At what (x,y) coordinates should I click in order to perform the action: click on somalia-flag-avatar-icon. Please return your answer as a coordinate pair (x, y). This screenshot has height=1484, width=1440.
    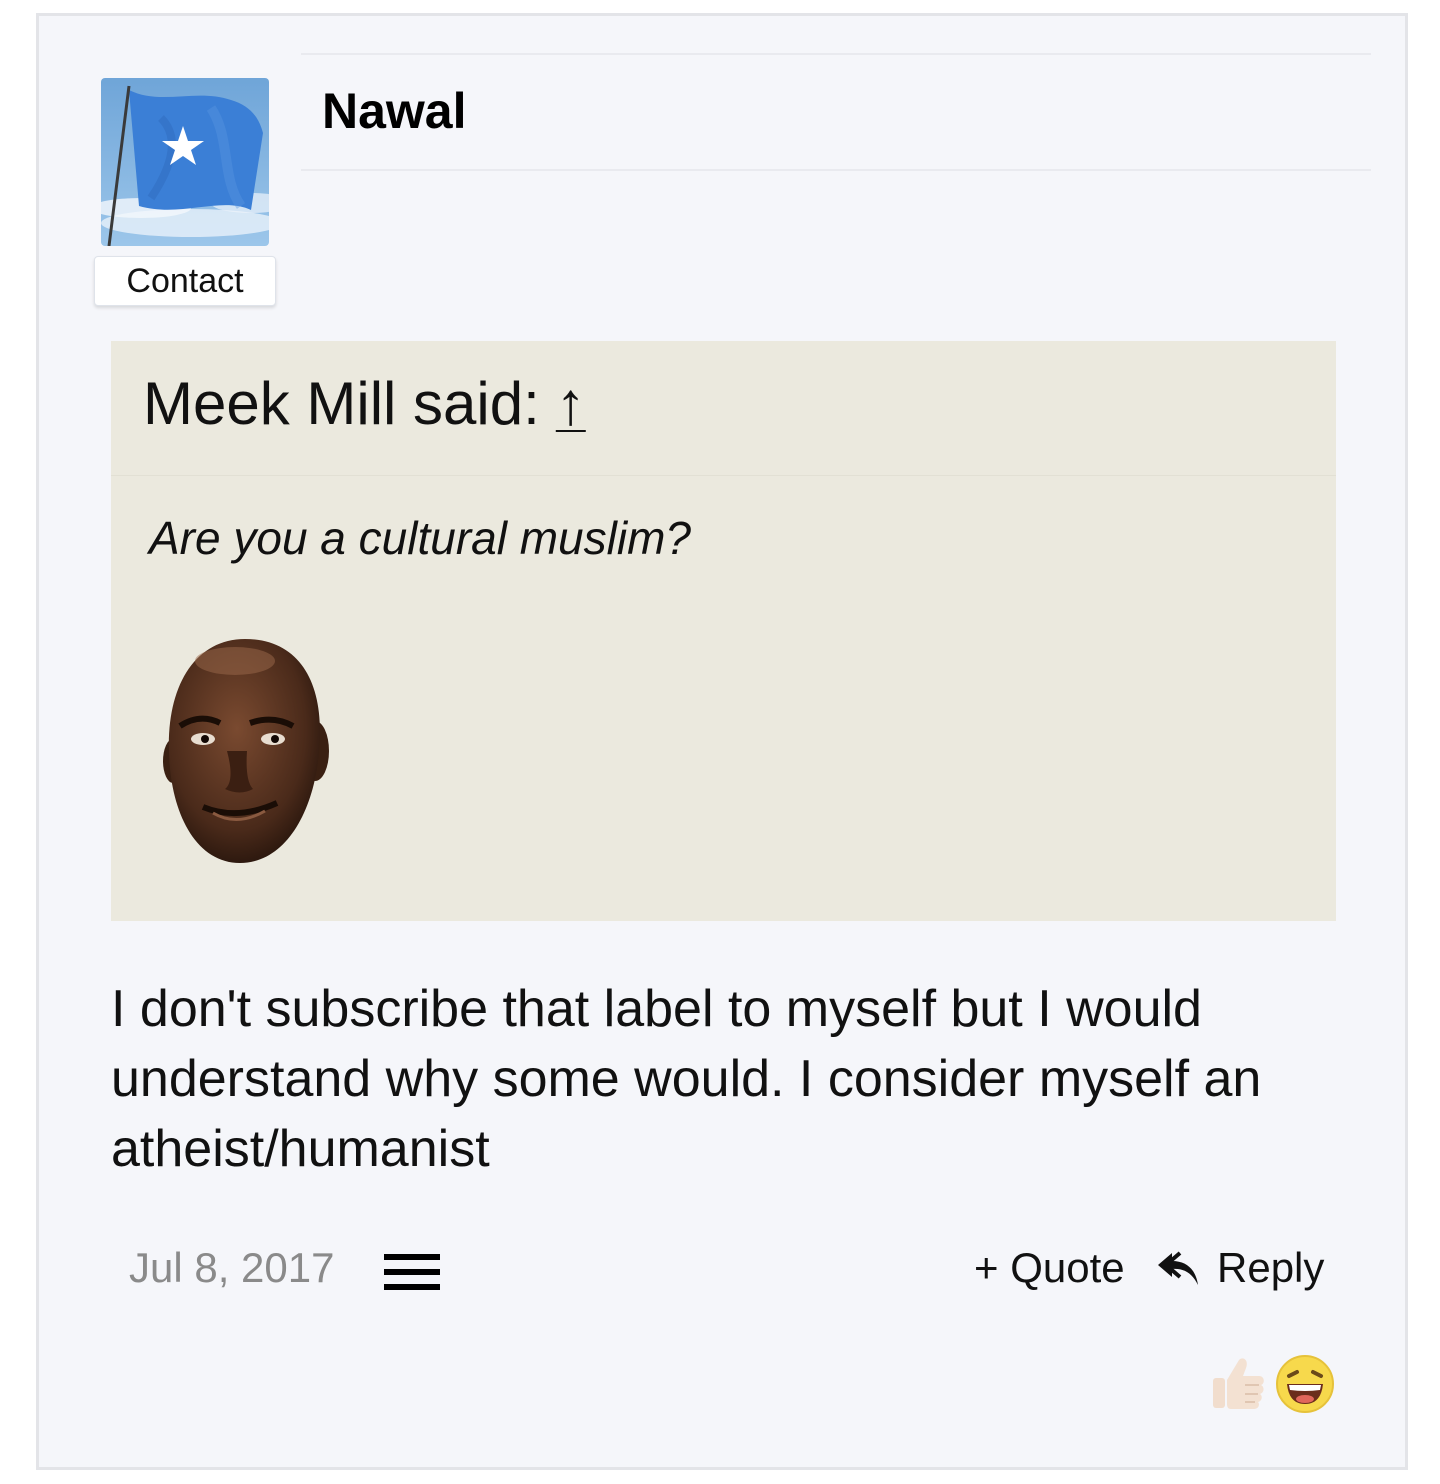
    Looking at the image, I should click on (185, 162).